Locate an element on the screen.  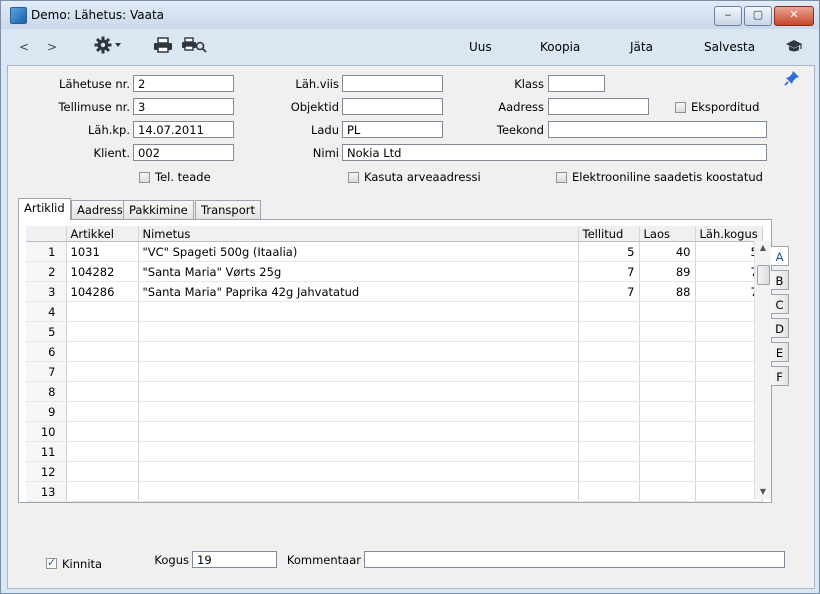
laos-cell: 40 is located at coordinates (667, 251).